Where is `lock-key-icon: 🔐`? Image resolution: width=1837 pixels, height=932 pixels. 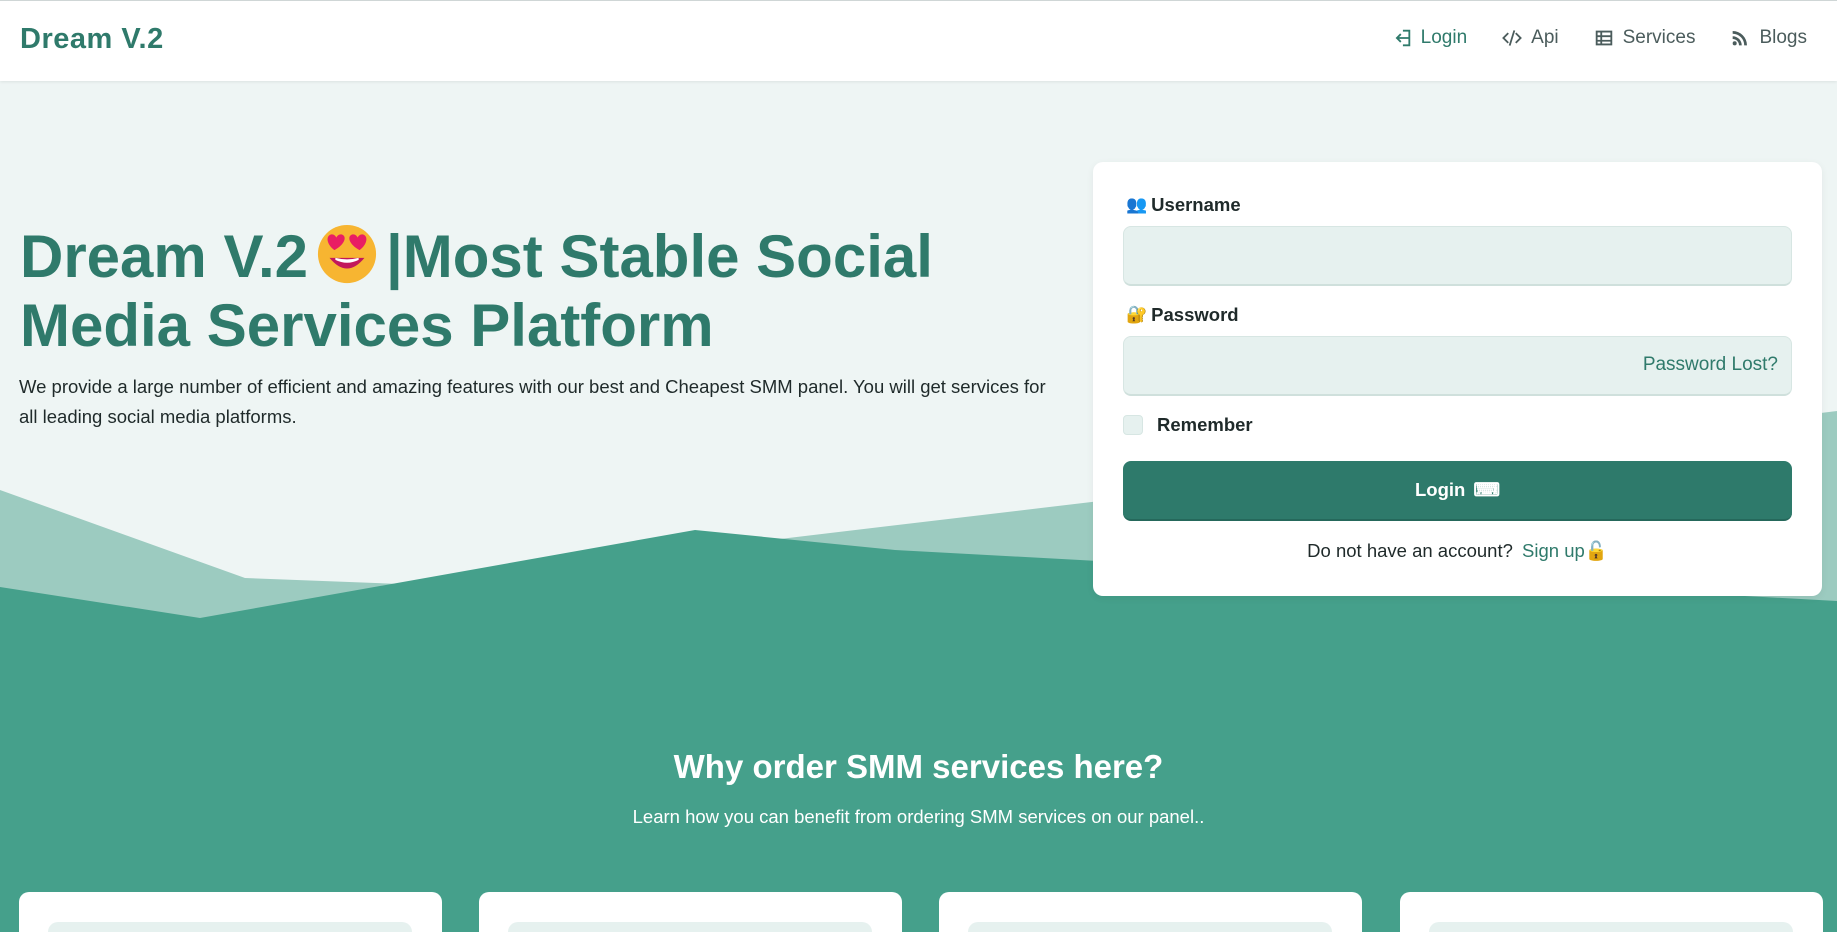
lock-key-icon: 🔐 is located at coordinates (1137, 314).